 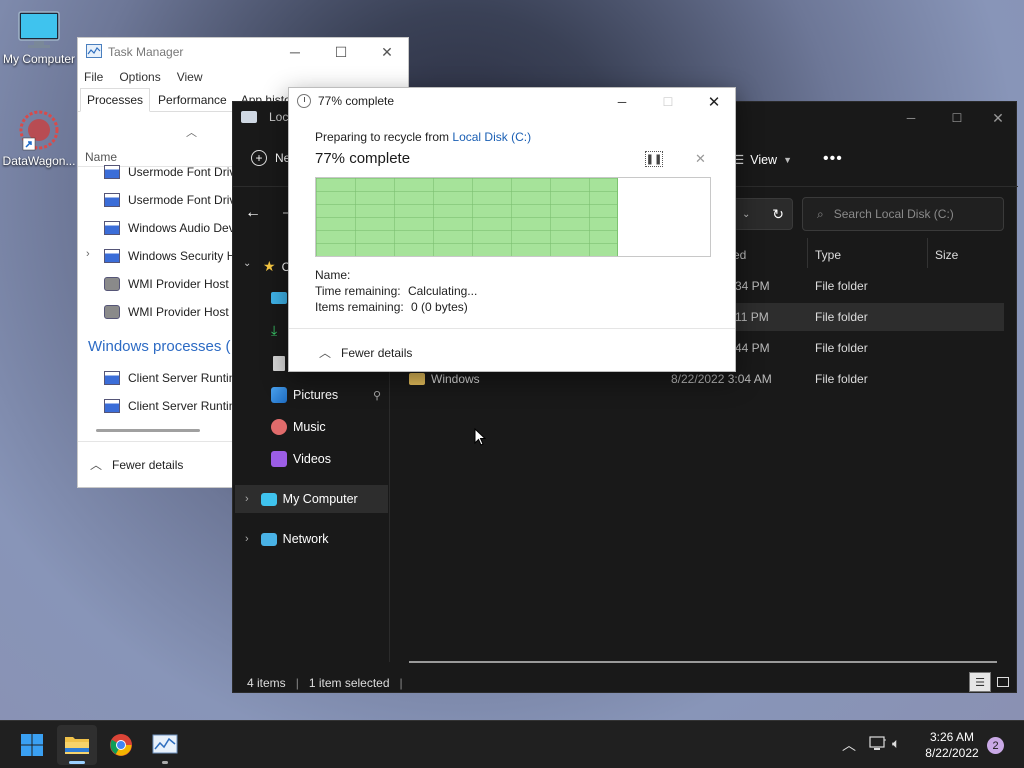 I want to click on chevron-up-icon: ︿, so click(x=96, y=465).